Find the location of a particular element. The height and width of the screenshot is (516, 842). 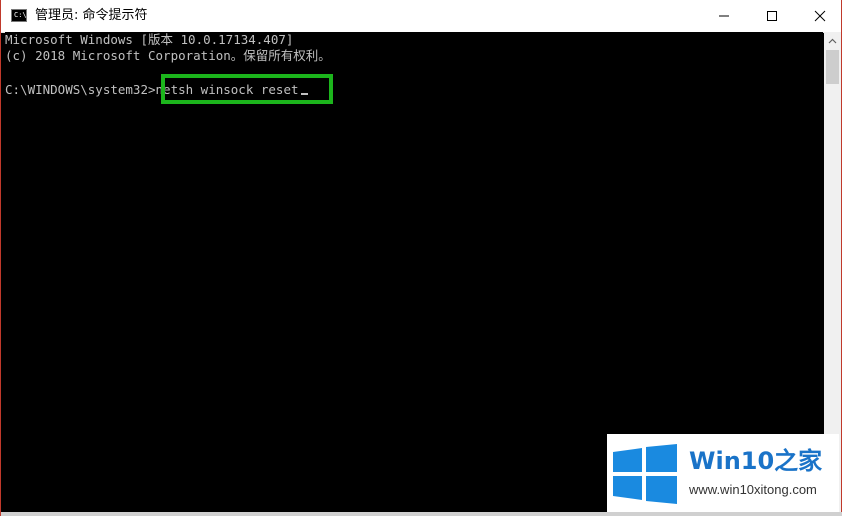

version-line: Microsoft Windows [版本 10.0.17134.407] is located at coordinates (149, 39).